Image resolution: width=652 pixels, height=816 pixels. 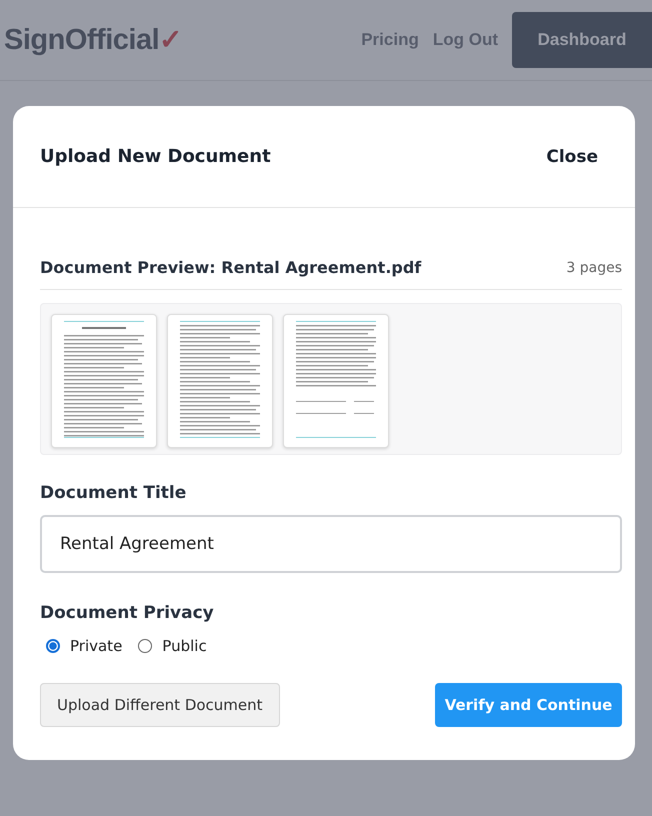 What do you see at coordinates (84, 646) in the screenshot?
I see `privacy-option: Private` at bounding box center [84, 646].